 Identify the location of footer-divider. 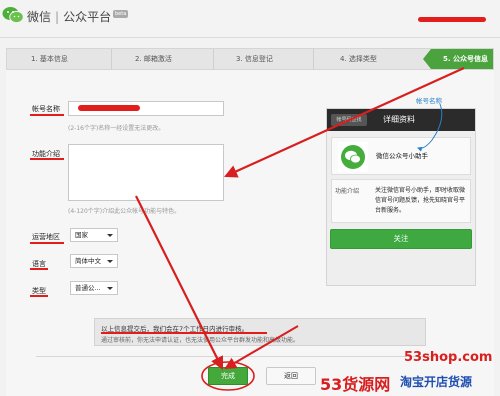
(246, 356).